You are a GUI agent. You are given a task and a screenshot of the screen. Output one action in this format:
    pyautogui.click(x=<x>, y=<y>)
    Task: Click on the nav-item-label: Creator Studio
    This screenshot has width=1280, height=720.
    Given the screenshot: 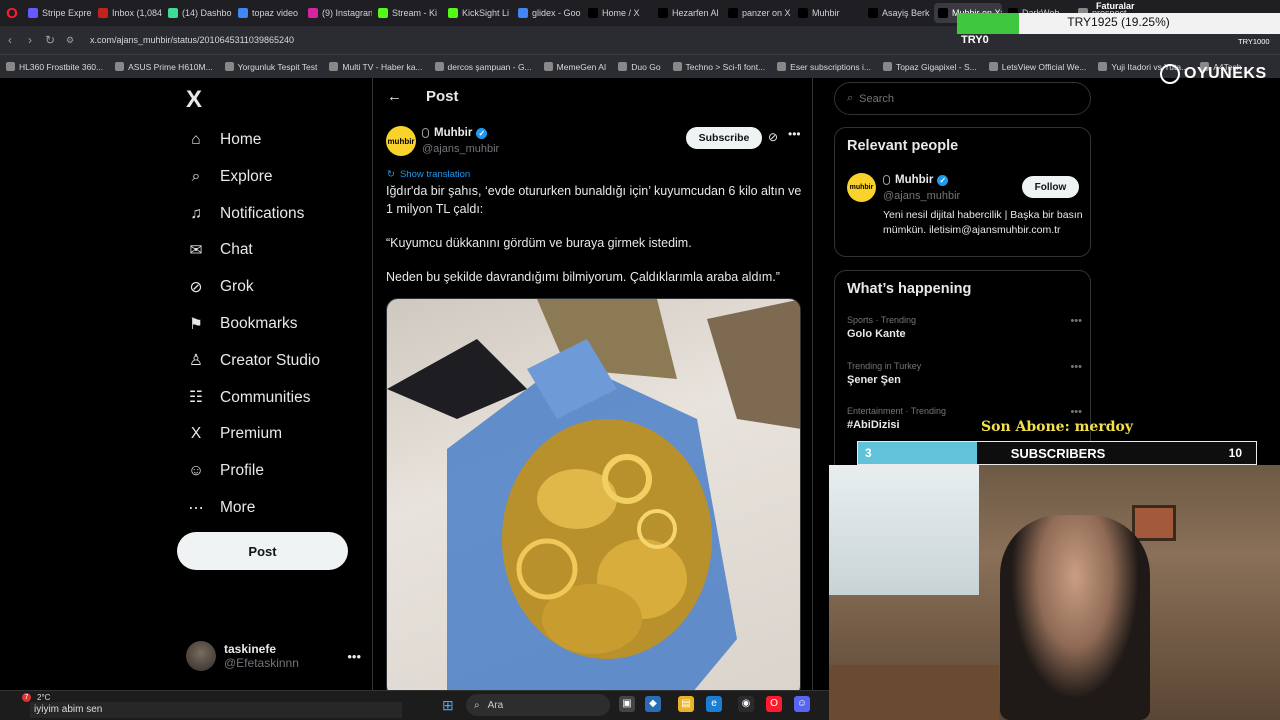 What is the action you would take?
    pyautogui.click(x=270, y=360)
    